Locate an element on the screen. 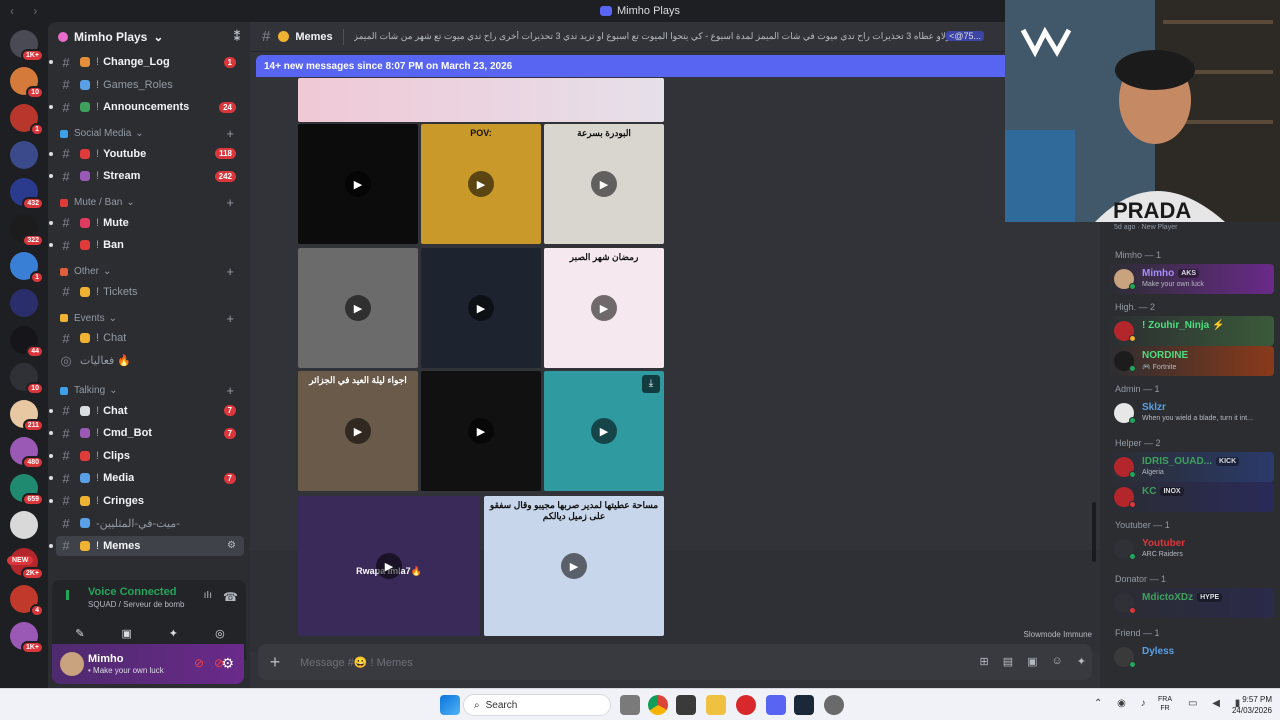 The width and height of the screenshot is (1280, 720). screen-share-button: ▣ is located at coordinates (127, 633).